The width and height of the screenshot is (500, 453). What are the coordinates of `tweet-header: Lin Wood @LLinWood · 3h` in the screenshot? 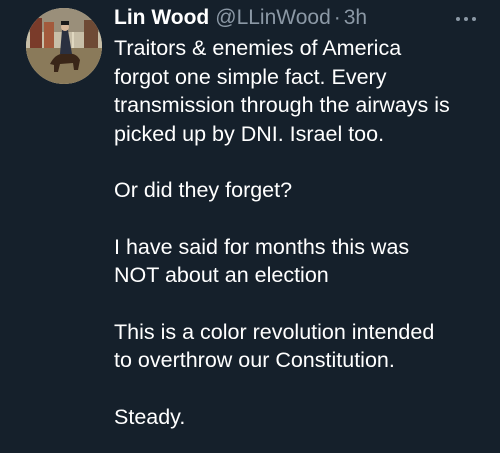 It's located at (240, 18).